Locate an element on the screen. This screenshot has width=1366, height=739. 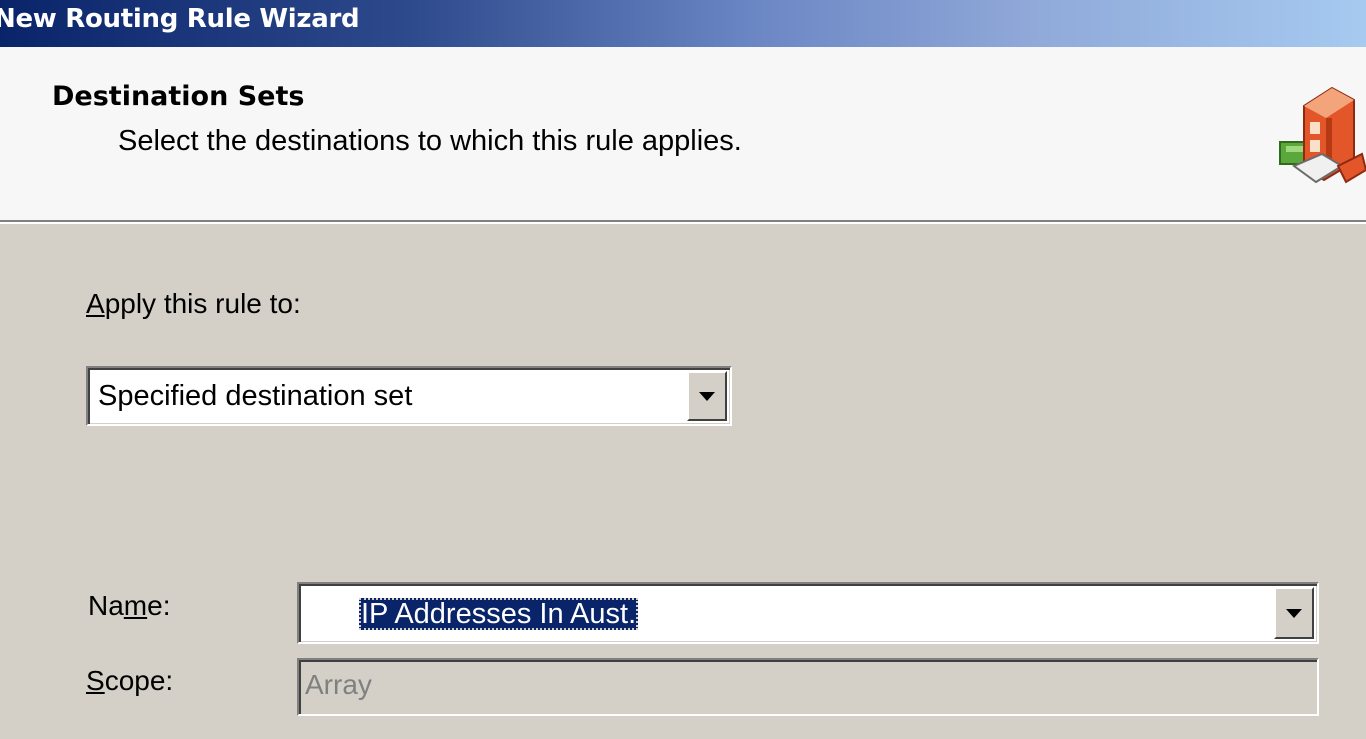
scope-field: Array is located at coordinates (808, 687).